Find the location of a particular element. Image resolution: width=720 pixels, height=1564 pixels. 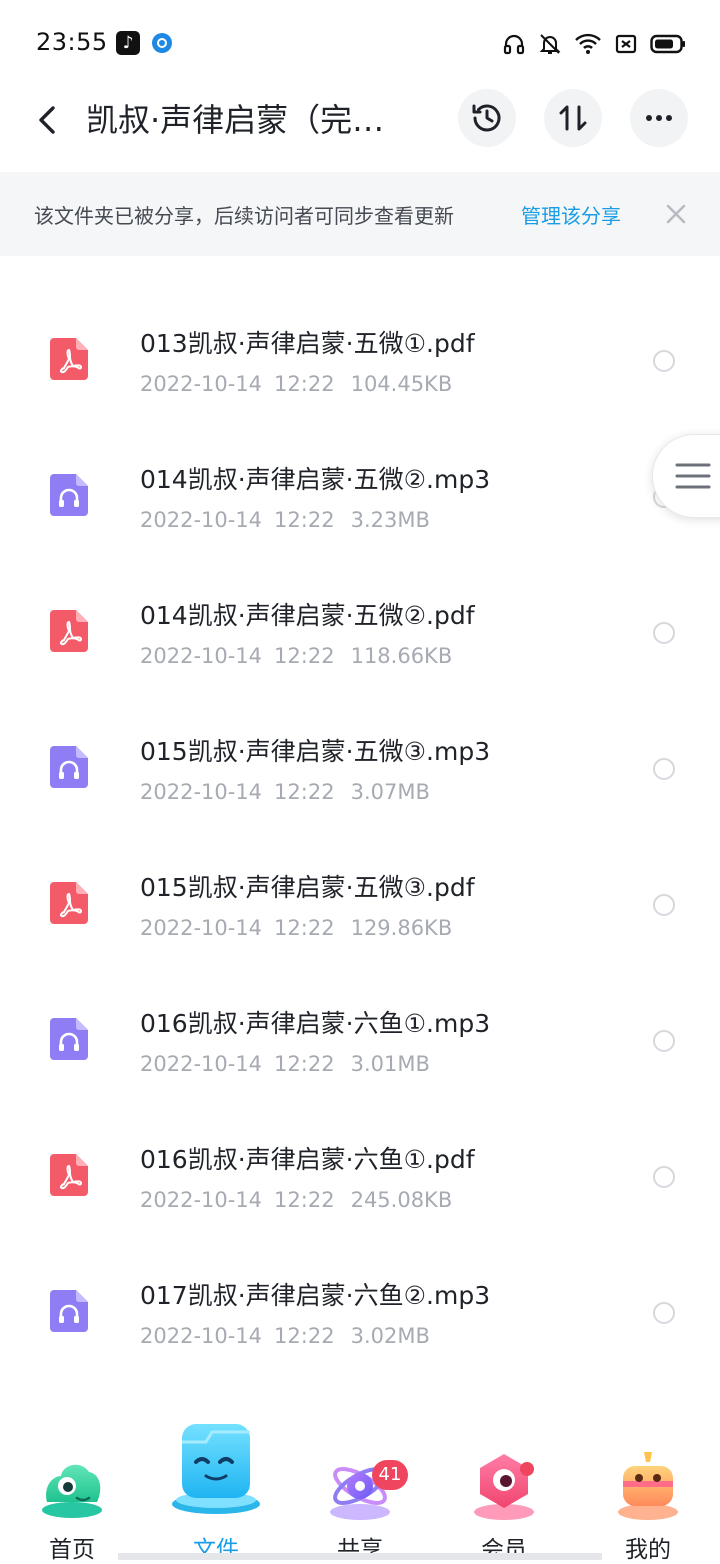

nav-home: 首页 is located at coordinates (72, 1484).